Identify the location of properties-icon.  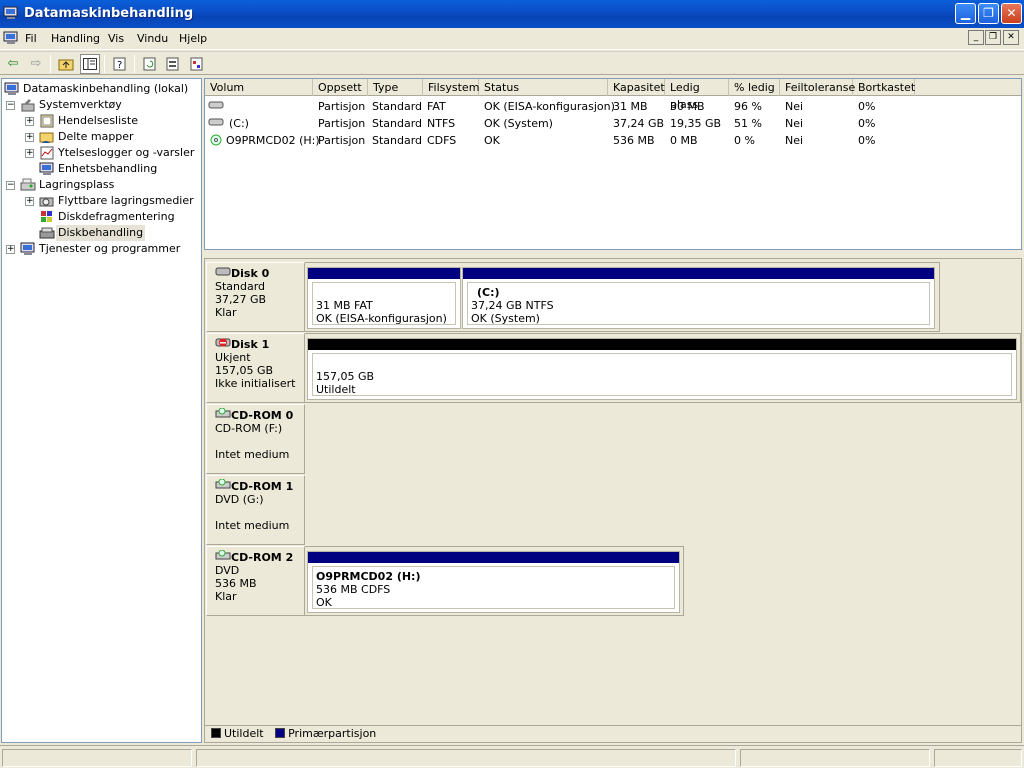
(173, 64).